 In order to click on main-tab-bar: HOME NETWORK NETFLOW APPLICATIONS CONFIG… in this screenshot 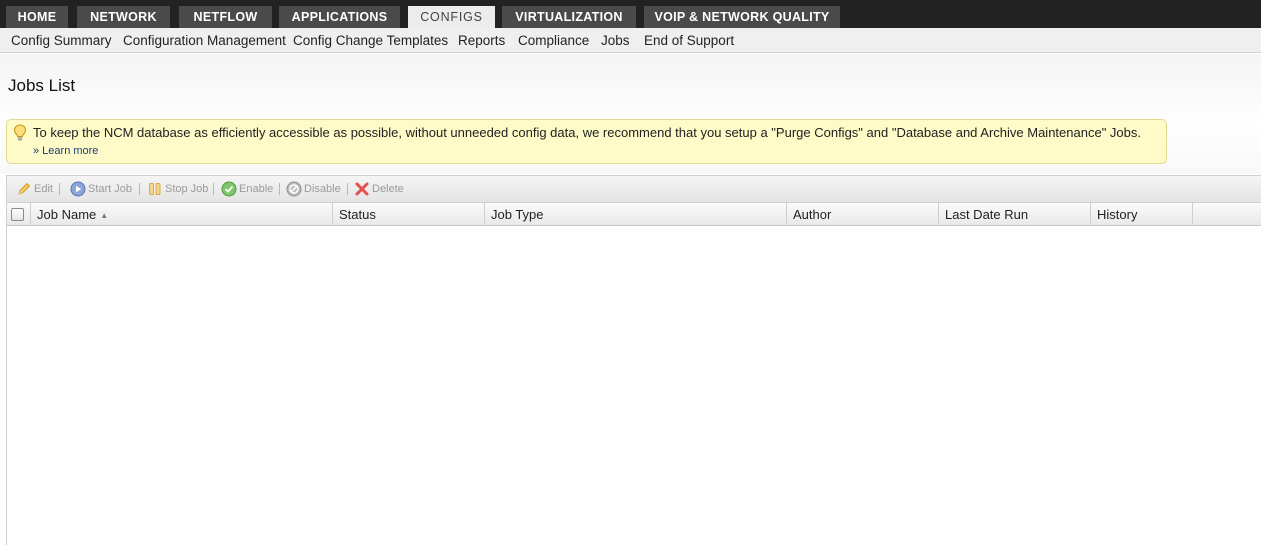, I will do `click(630, 14)`.